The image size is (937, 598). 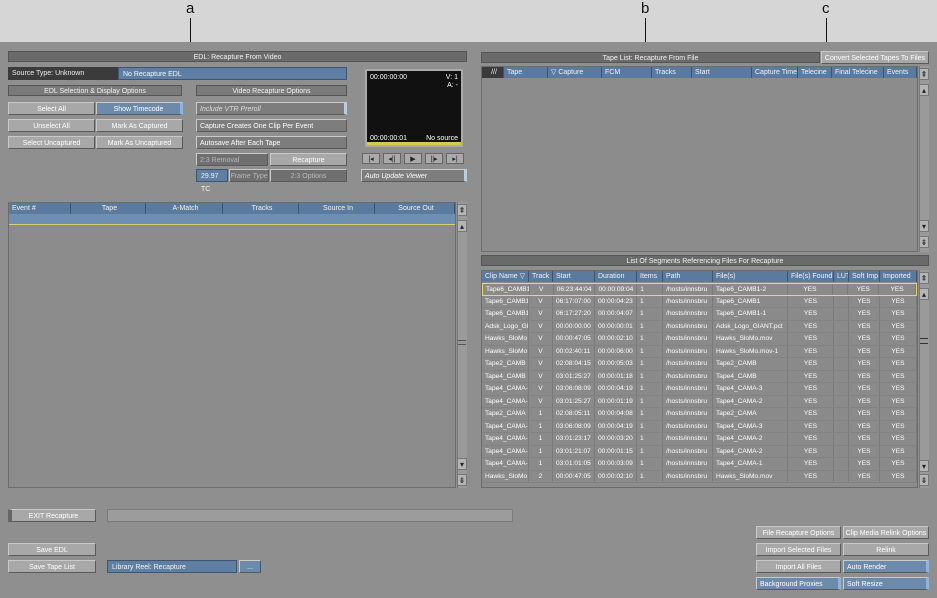 I want to click on col-tape-name: Tape, so click(x=526, y=72).